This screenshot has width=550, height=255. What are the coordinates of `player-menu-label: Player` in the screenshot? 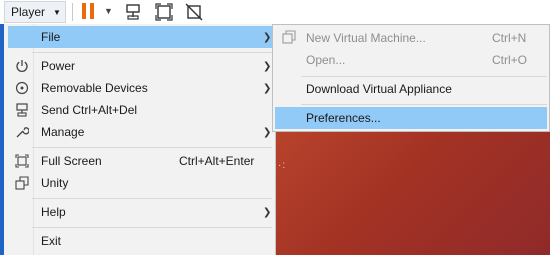 It's located at (28, 12).